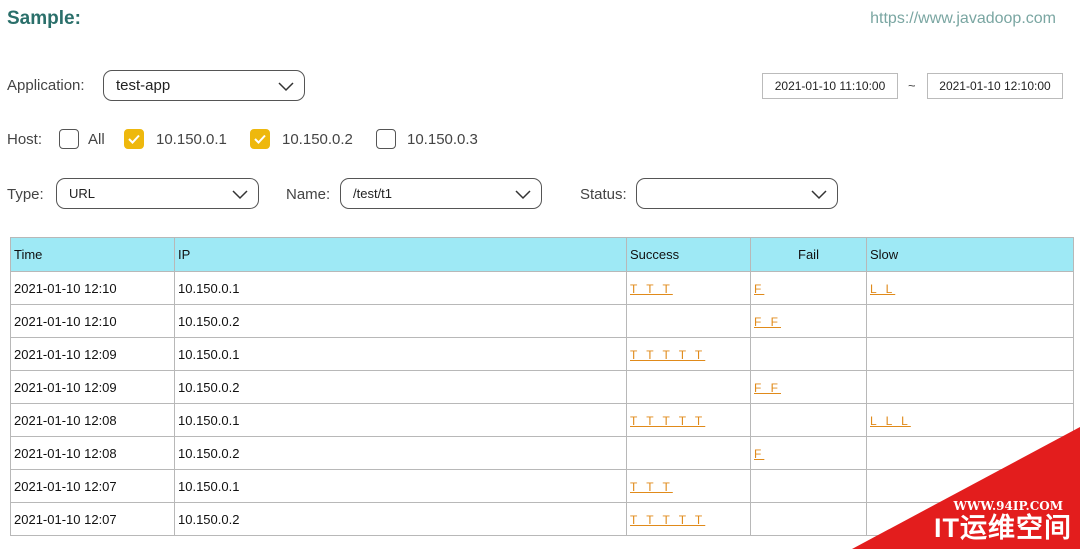 This screenshot has width=1080, height=549. I want to click on host-label: Host:, so click(25, 139).